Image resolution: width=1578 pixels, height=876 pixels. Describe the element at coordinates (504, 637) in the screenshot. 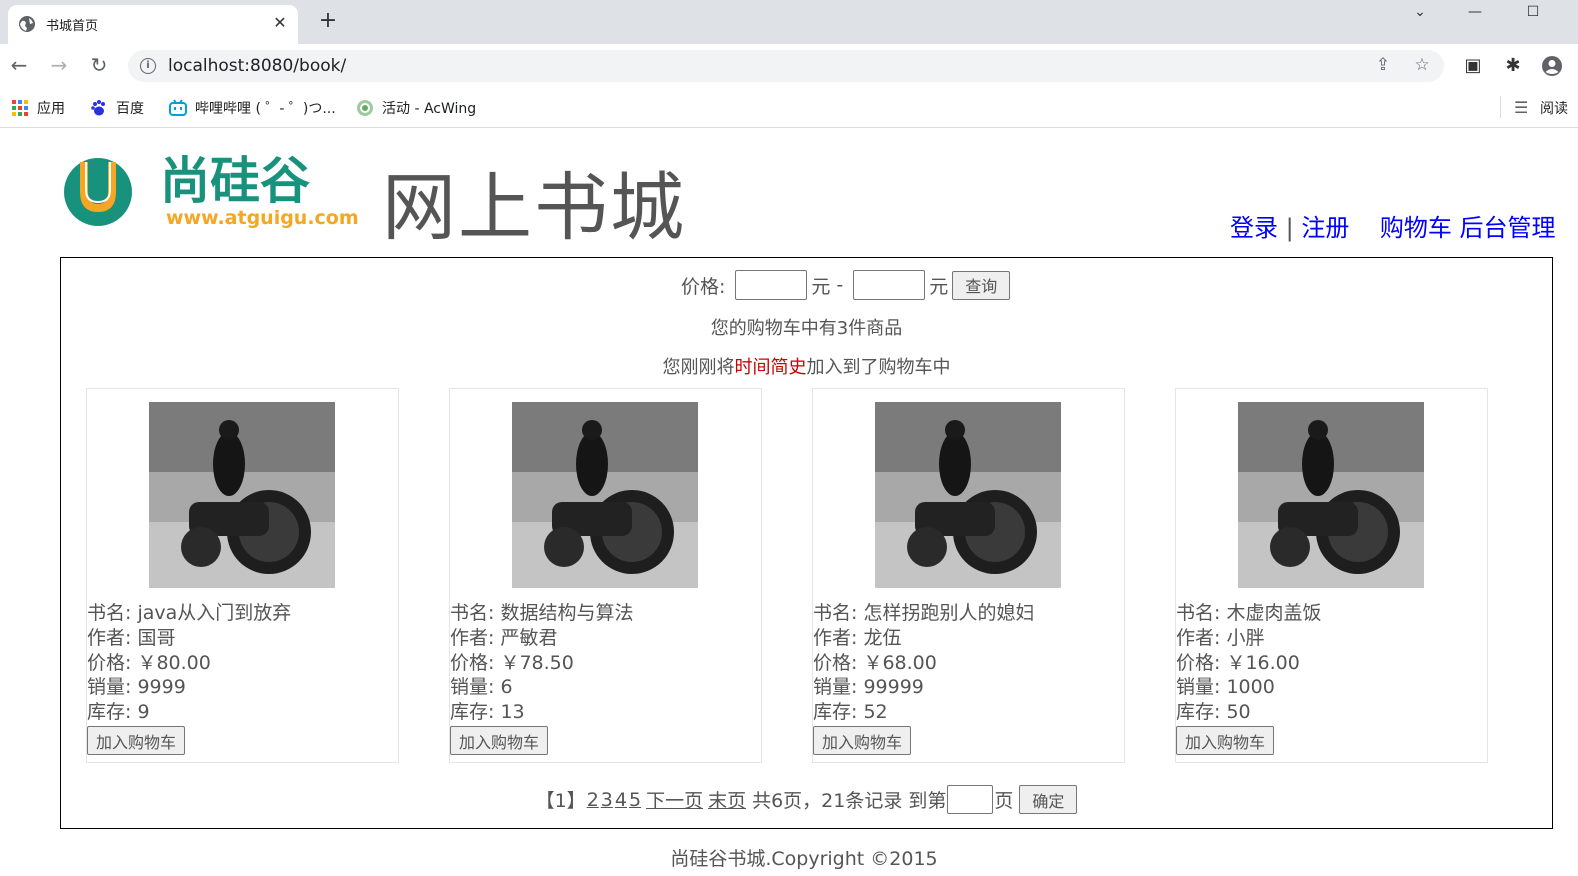

I see `book-author: 作者: 严敏君` at that location.